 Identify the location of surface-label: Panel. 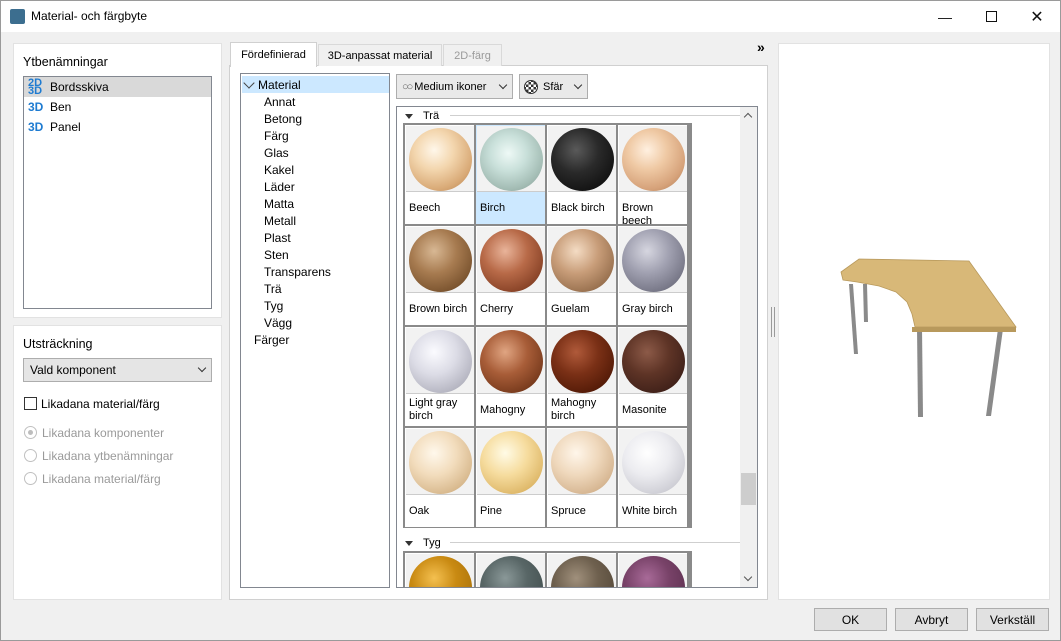
(65, 127).